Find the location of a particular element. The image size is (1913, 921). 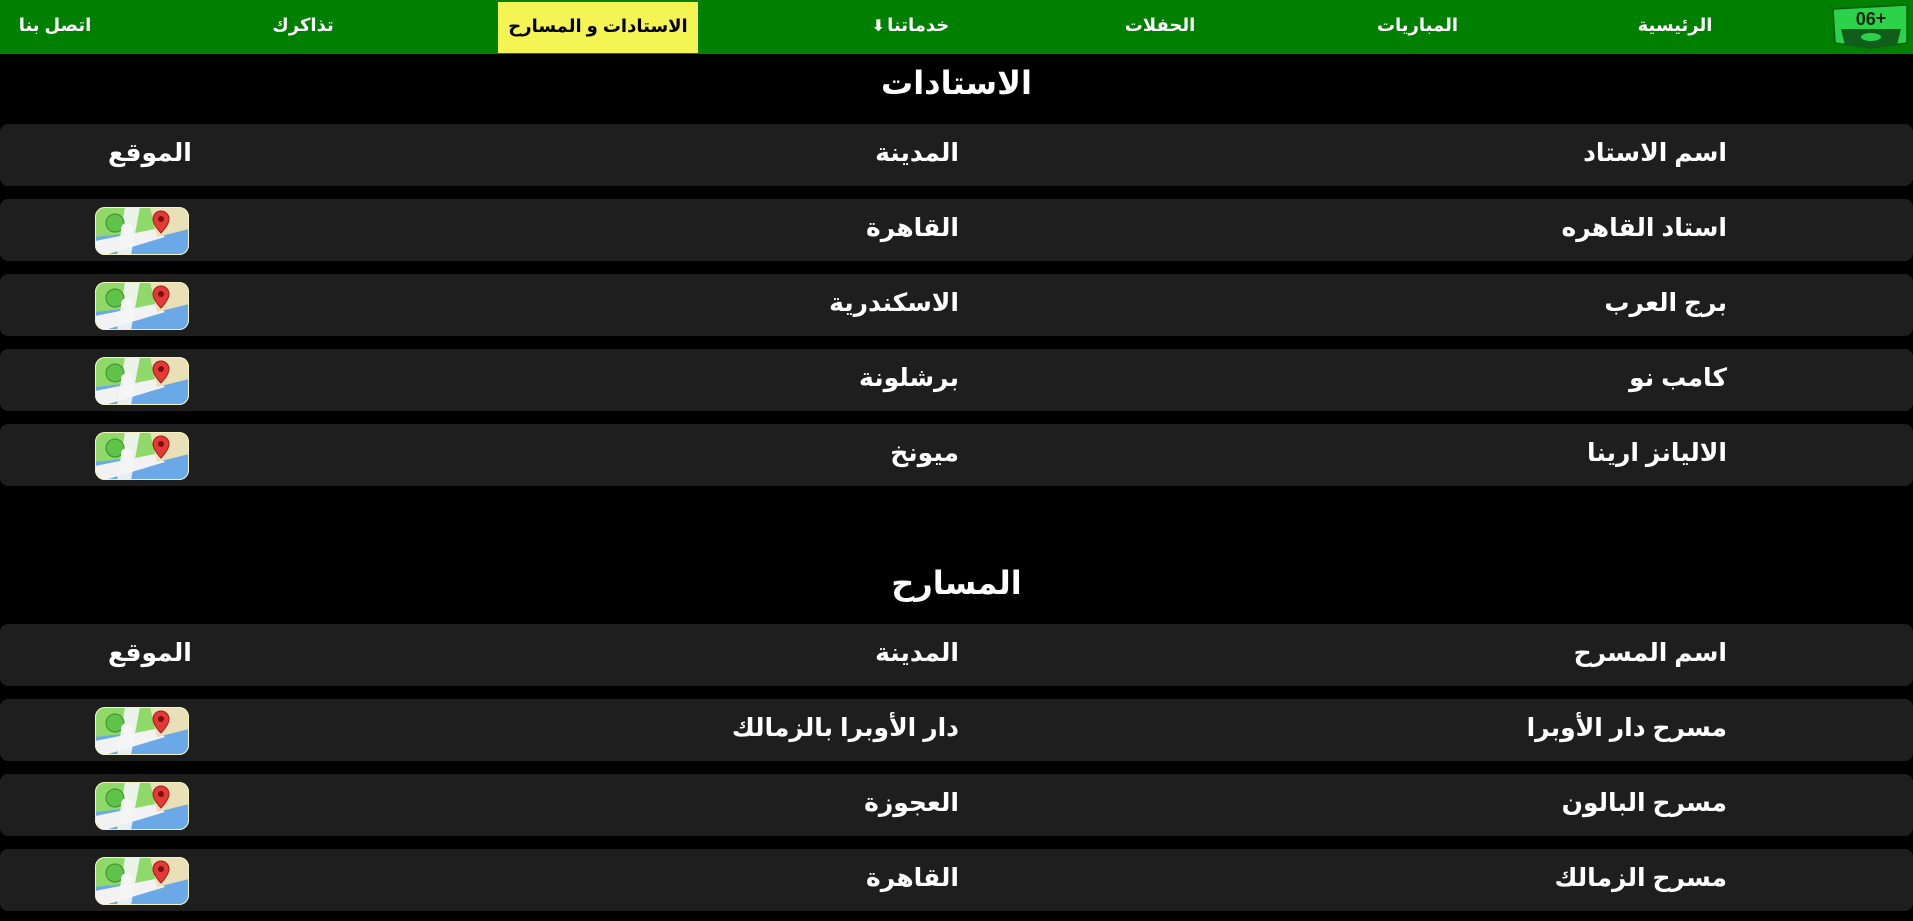

venue-name: الاليانز ارينا is located at coordinates (1657, 453).